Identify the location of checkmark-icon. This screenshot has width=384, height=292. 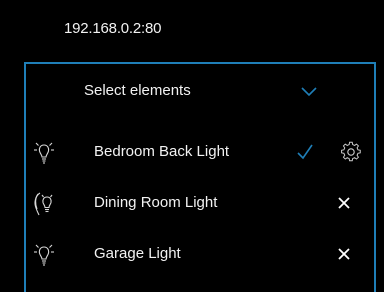
(305, 152).